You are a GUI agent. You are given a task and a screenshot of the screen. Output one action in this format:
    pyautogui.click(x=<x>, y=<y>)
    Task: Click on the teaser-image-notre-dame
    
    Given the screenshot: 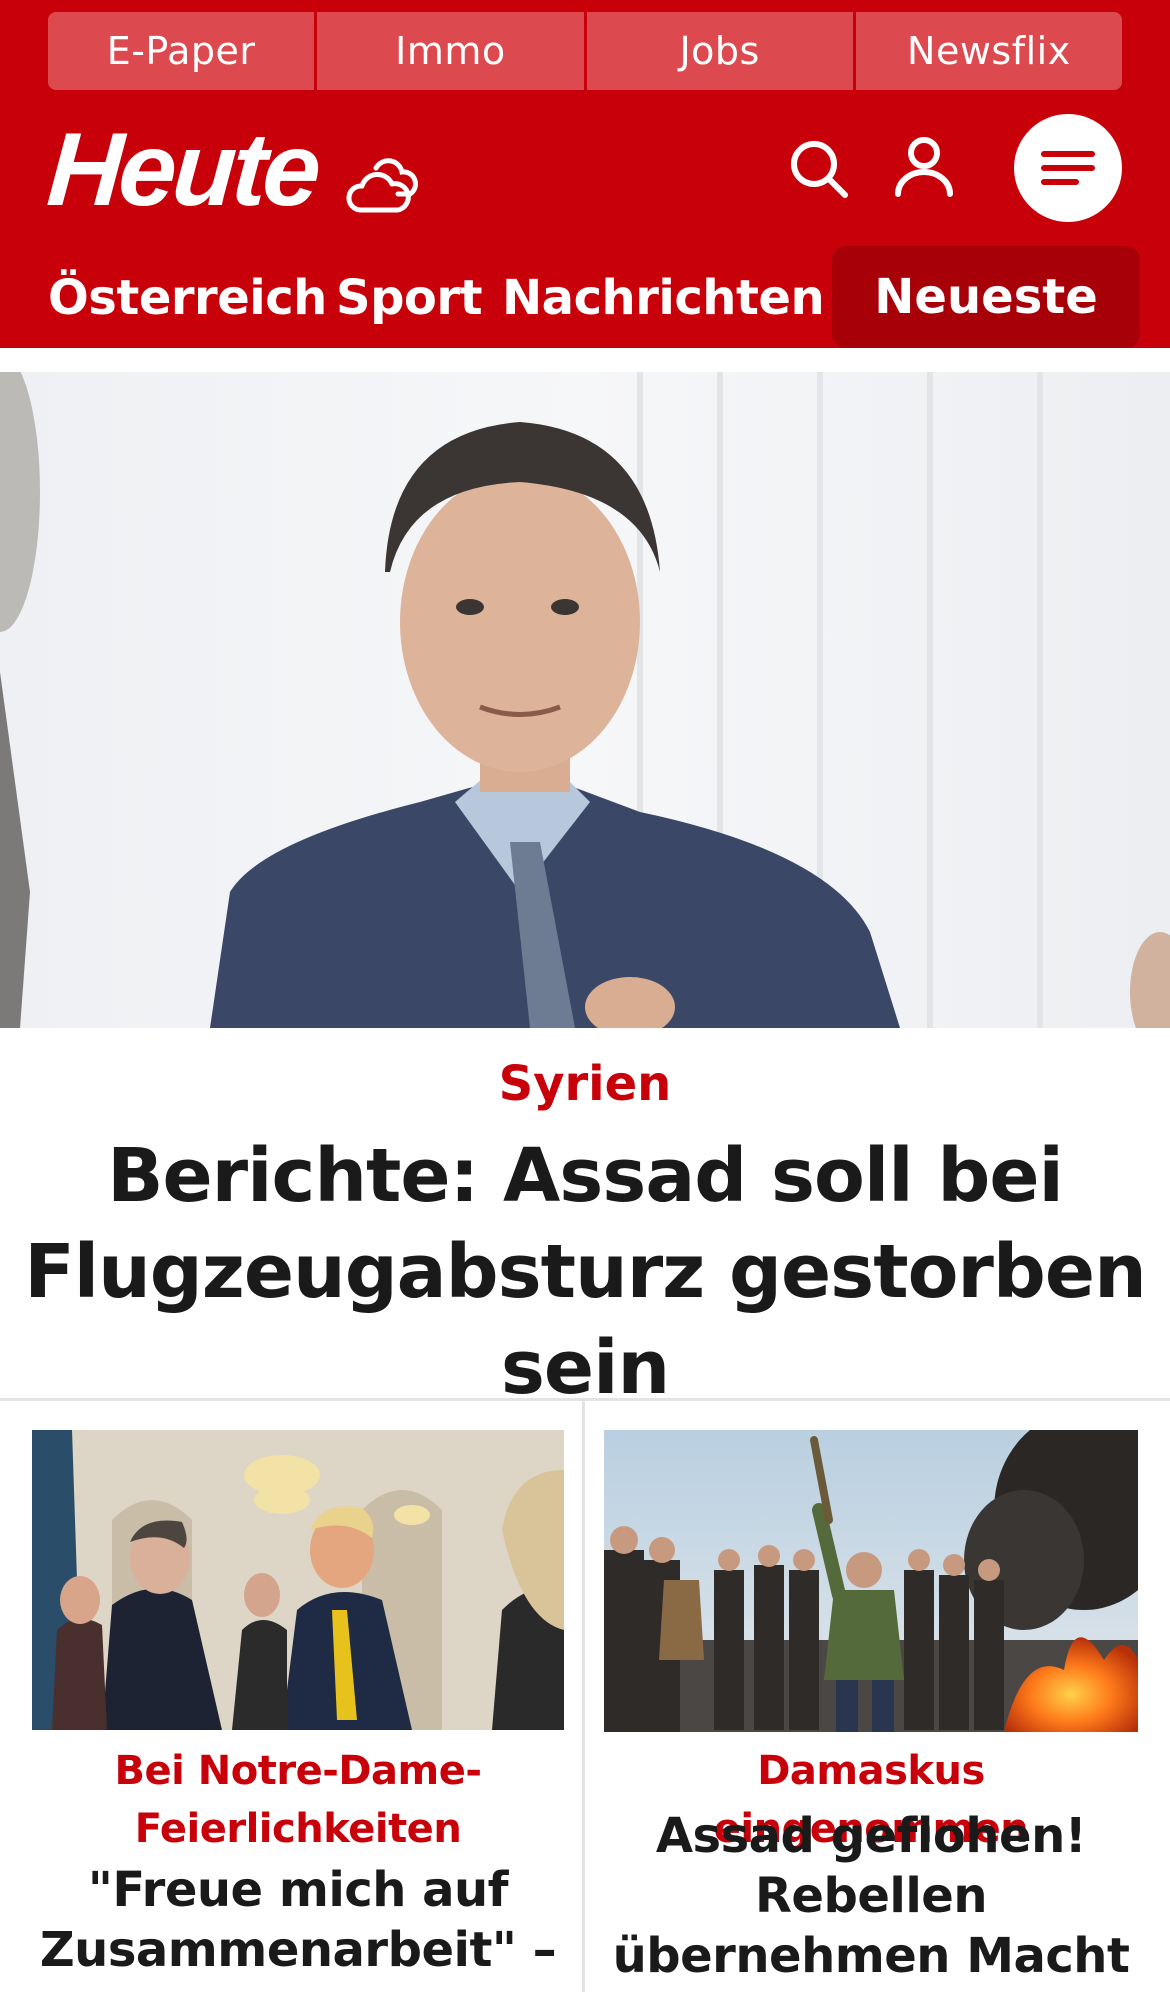 What is the action you would take?
    pyautogui.click(x=298, y=1580)
    